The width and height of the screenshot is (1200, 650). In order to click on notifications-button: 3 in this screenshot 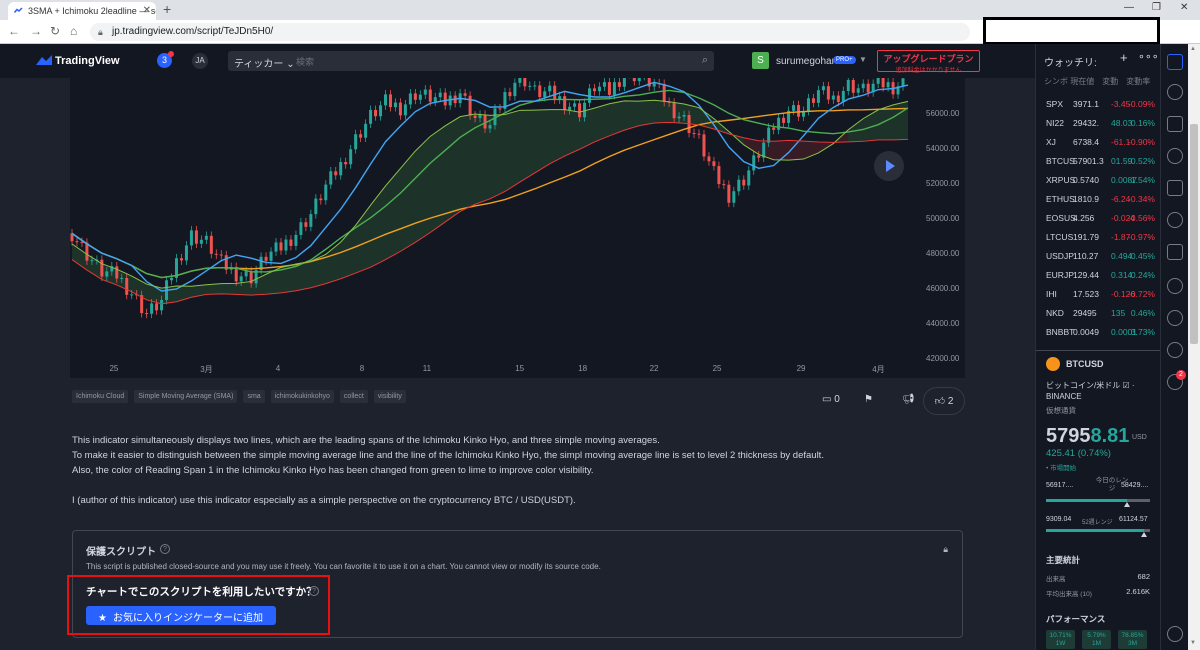, I will do `click(165, 59)`.